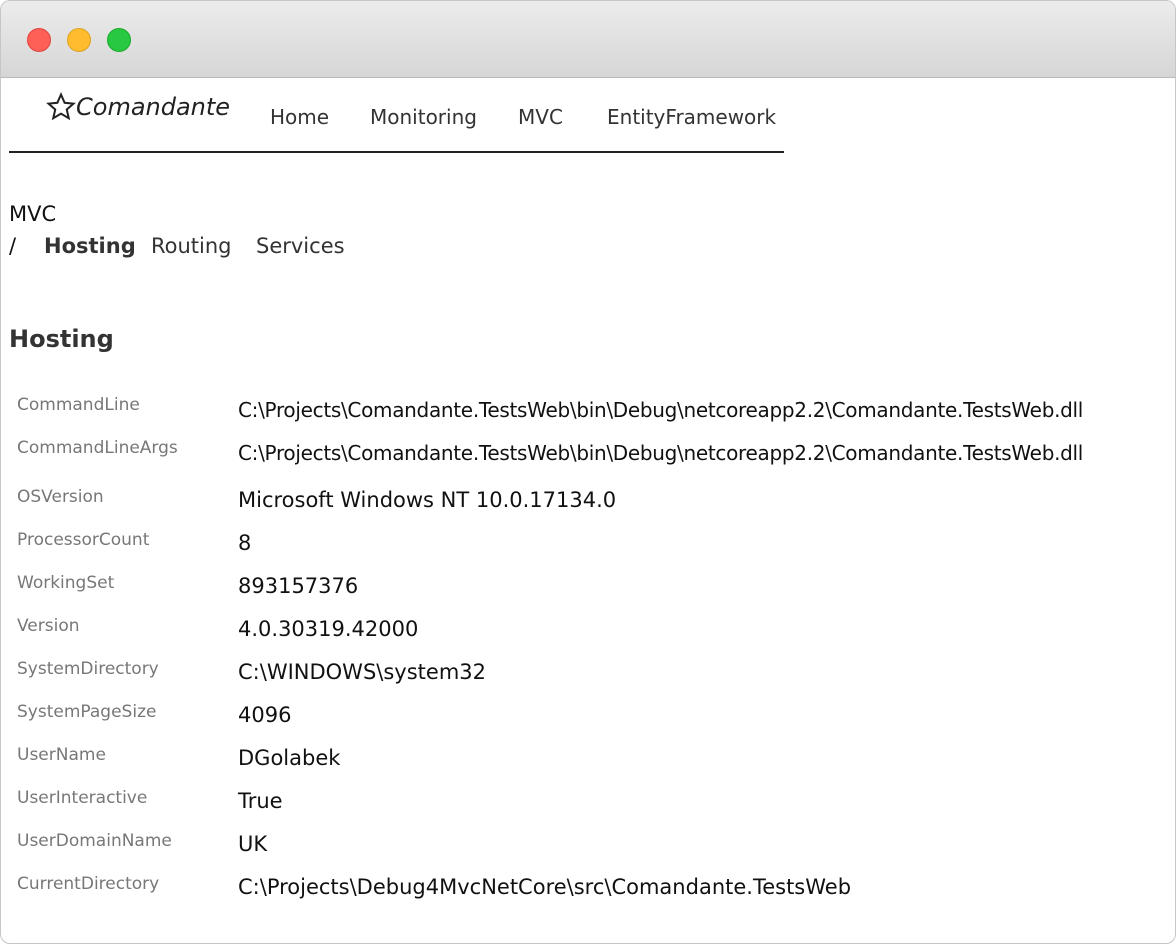  I want to click on maximize-window-button, so click(119, 40).